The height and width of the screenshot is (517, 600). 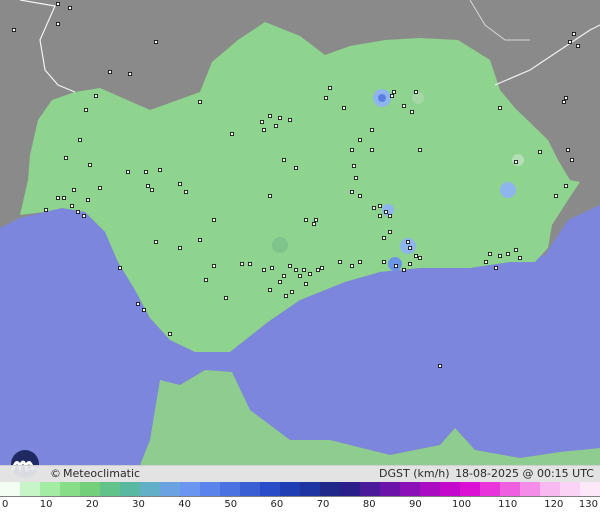 What do you see at coordinates (184, 504) in the screenshot?
I see `color-scale-tick: 40` at bounding box center [184, 504].